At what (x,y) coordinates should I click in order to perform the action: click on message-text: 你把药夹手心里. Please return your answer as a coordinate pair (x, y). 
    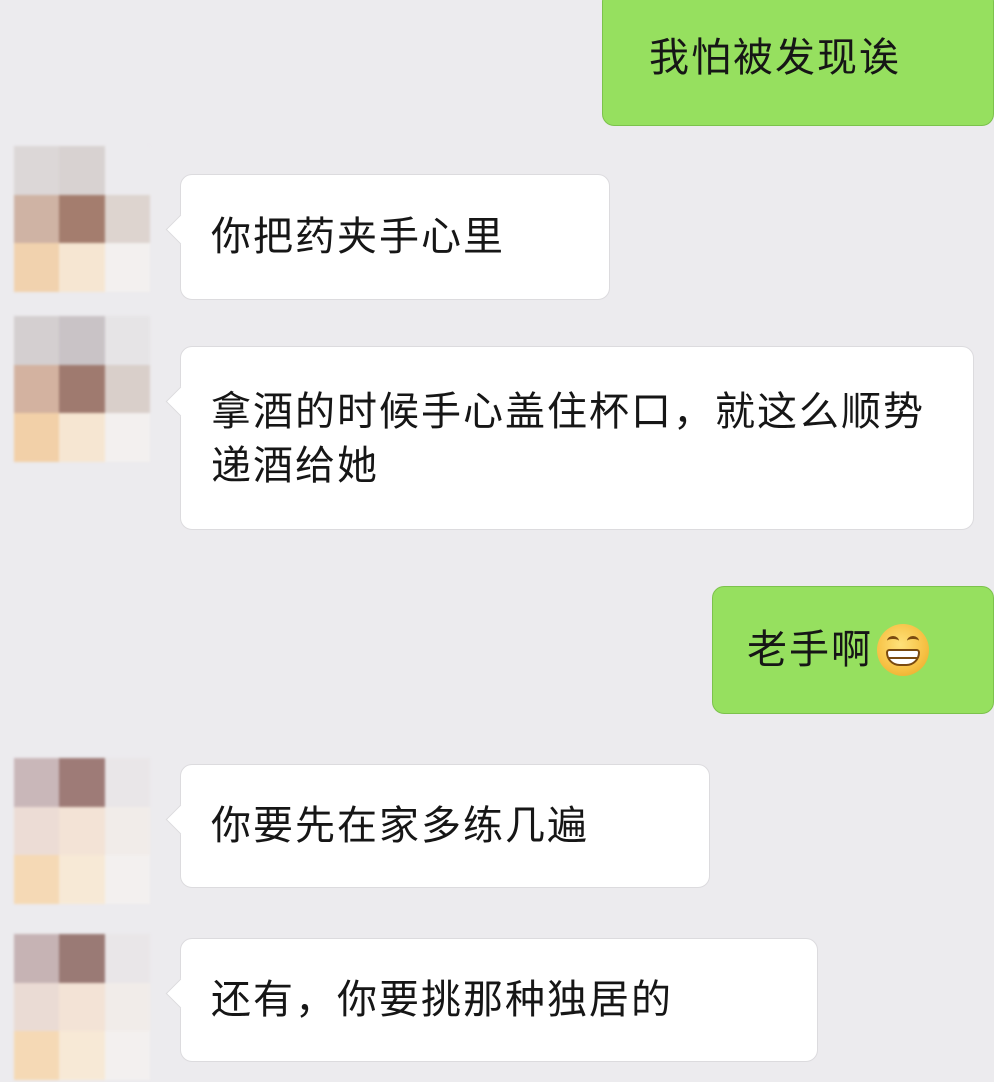
    Looking at the image, I should click on (358, 237).